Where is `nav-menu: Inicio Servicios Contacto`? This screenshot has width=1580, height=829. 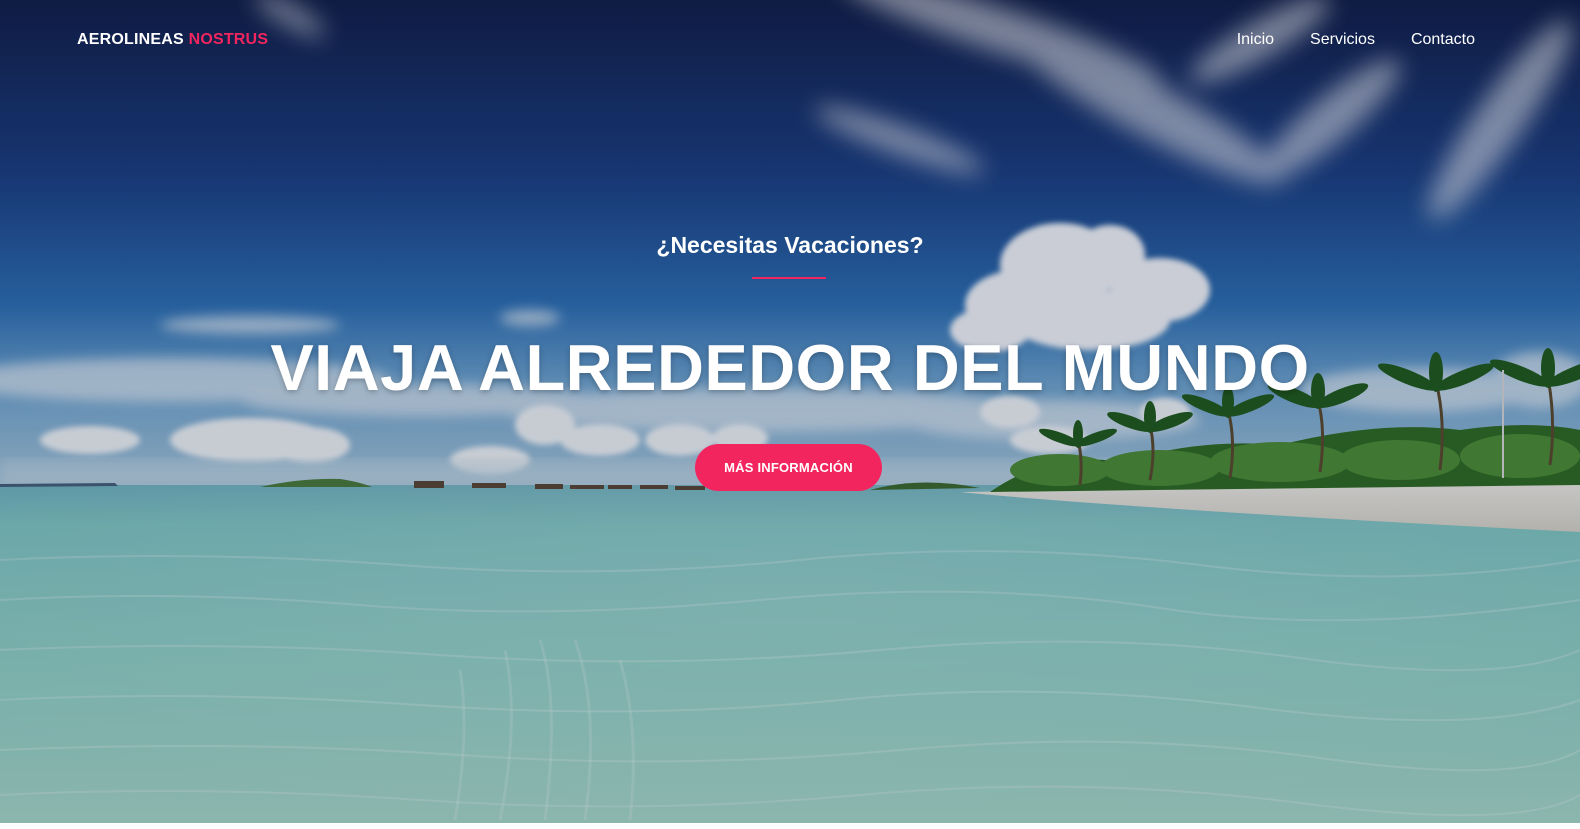
nav-menu: Inicio Servicios Contacto is located at coordinates (1356, 40).